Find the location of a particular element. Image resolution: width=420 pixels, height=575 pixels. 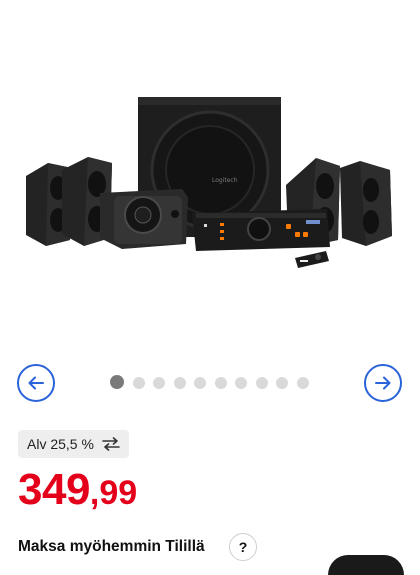

vat-toggle: Alv 25,5 % is located at coordinates (73, 444).